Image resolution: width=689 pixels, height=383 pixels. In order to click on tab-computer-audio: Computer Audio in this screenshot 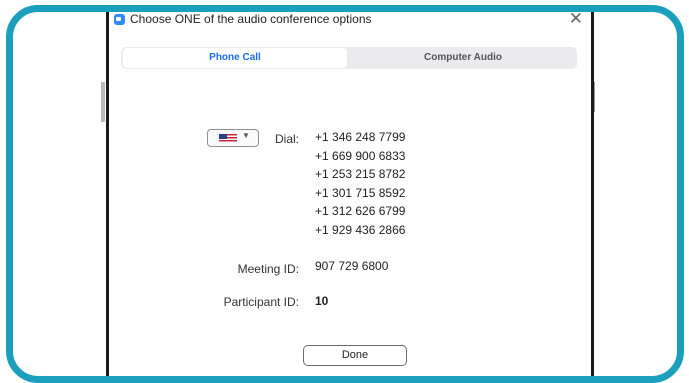, I will do `click(463, 58)`.